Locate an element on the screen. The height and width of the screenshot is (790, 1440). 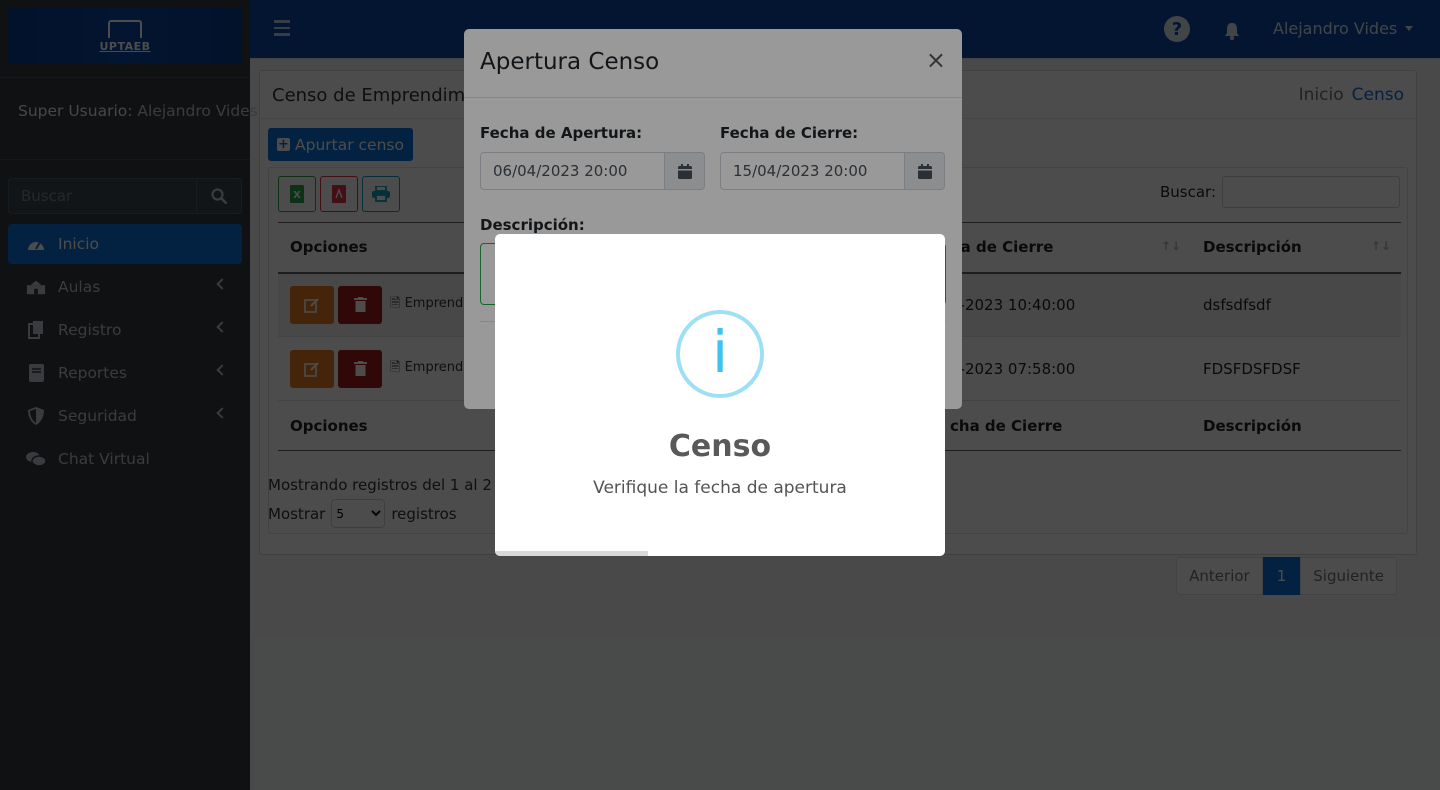
info-icon: i is located at coordinates (720, 354).